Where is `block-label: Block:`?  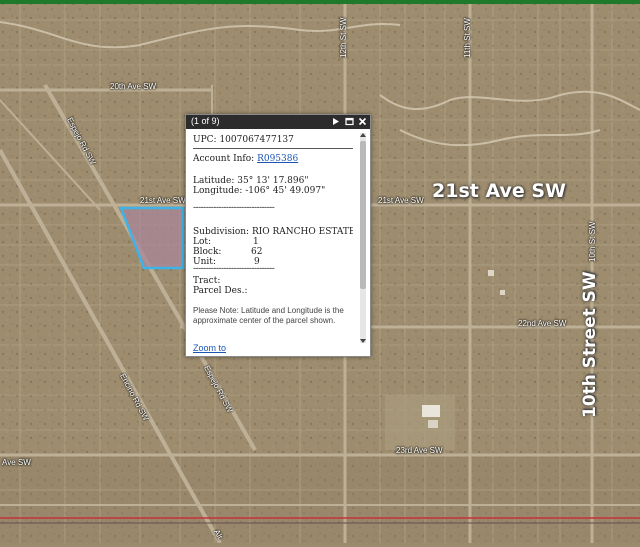 block-label: Block: is located at coordinates (207, 252).